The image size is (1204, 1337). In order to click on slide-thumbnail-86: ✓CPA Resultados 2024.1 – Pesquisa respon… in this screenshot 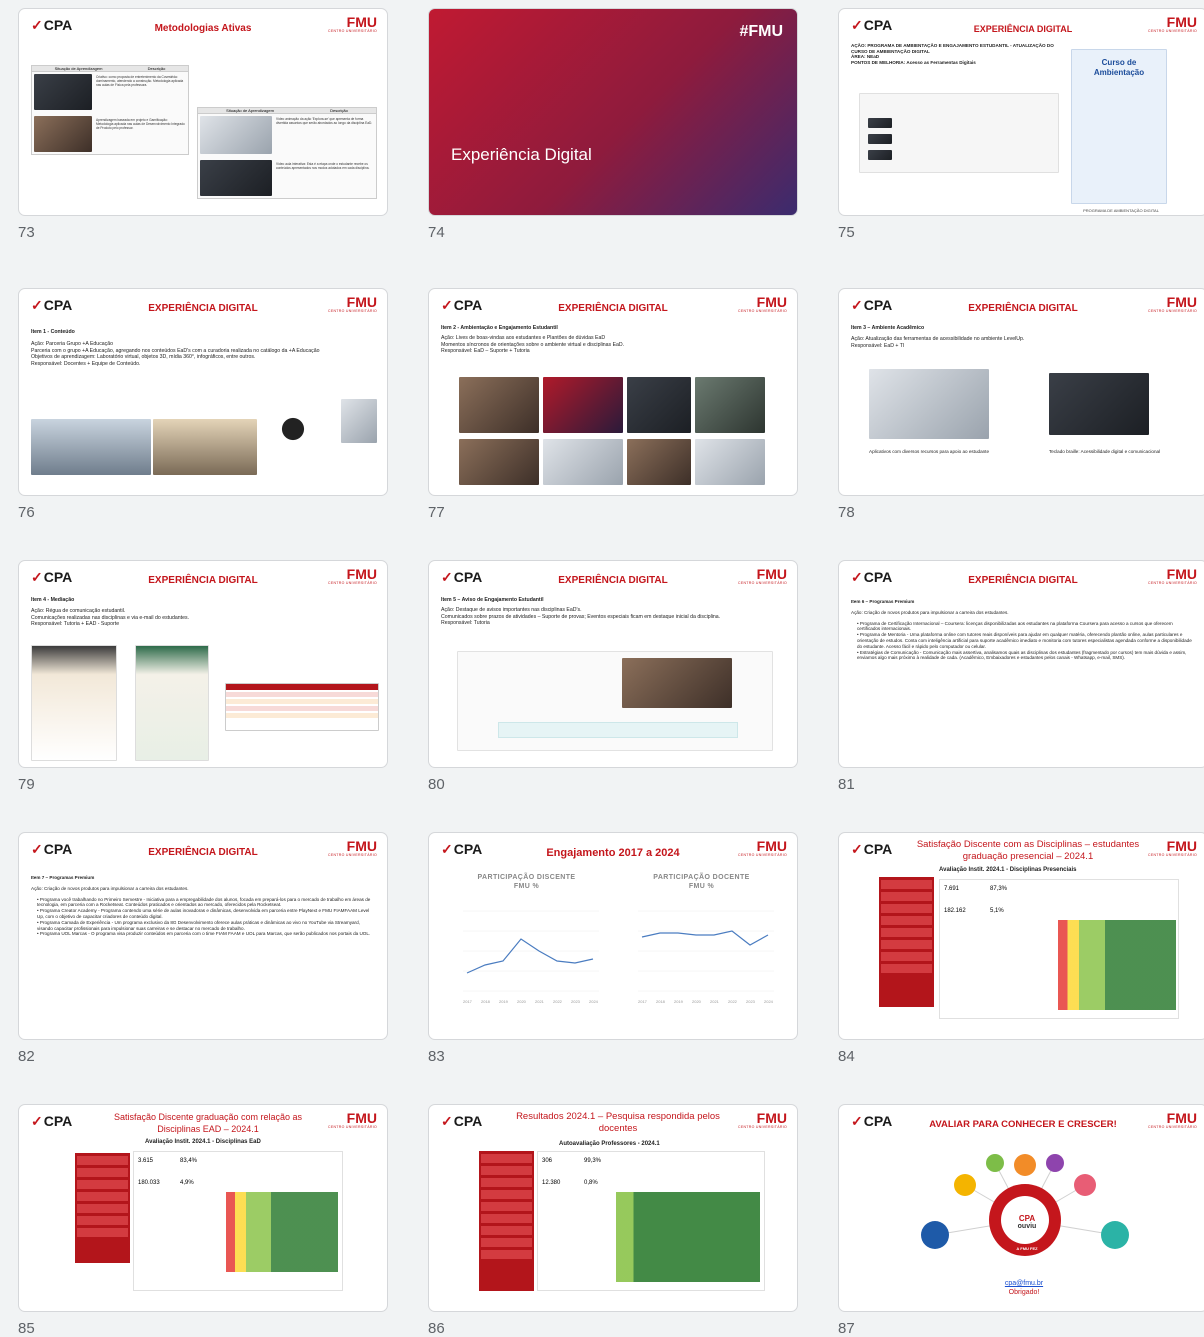, I will do `click(613, 1220)`.